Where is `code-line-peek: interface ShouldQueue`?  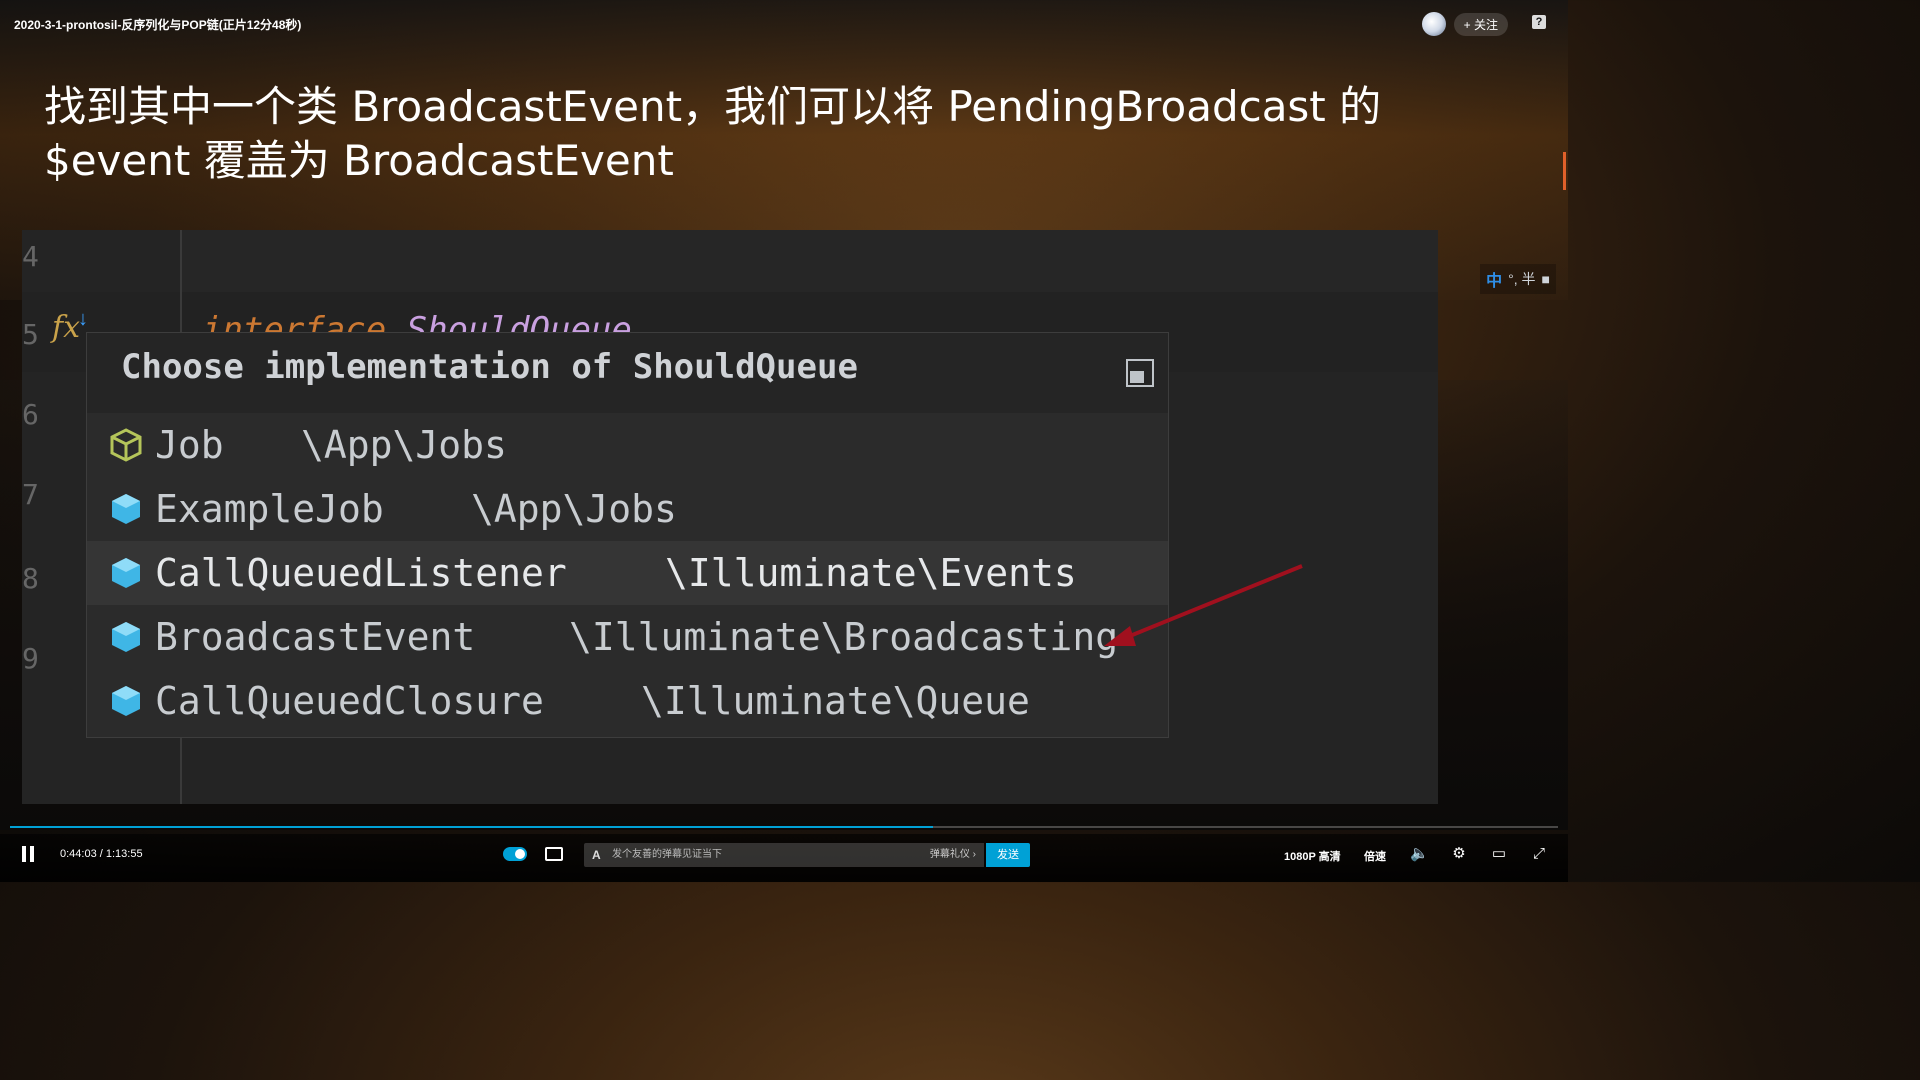 code-line-peek: interface ShouldQueue is located at coordinates (417, 321).